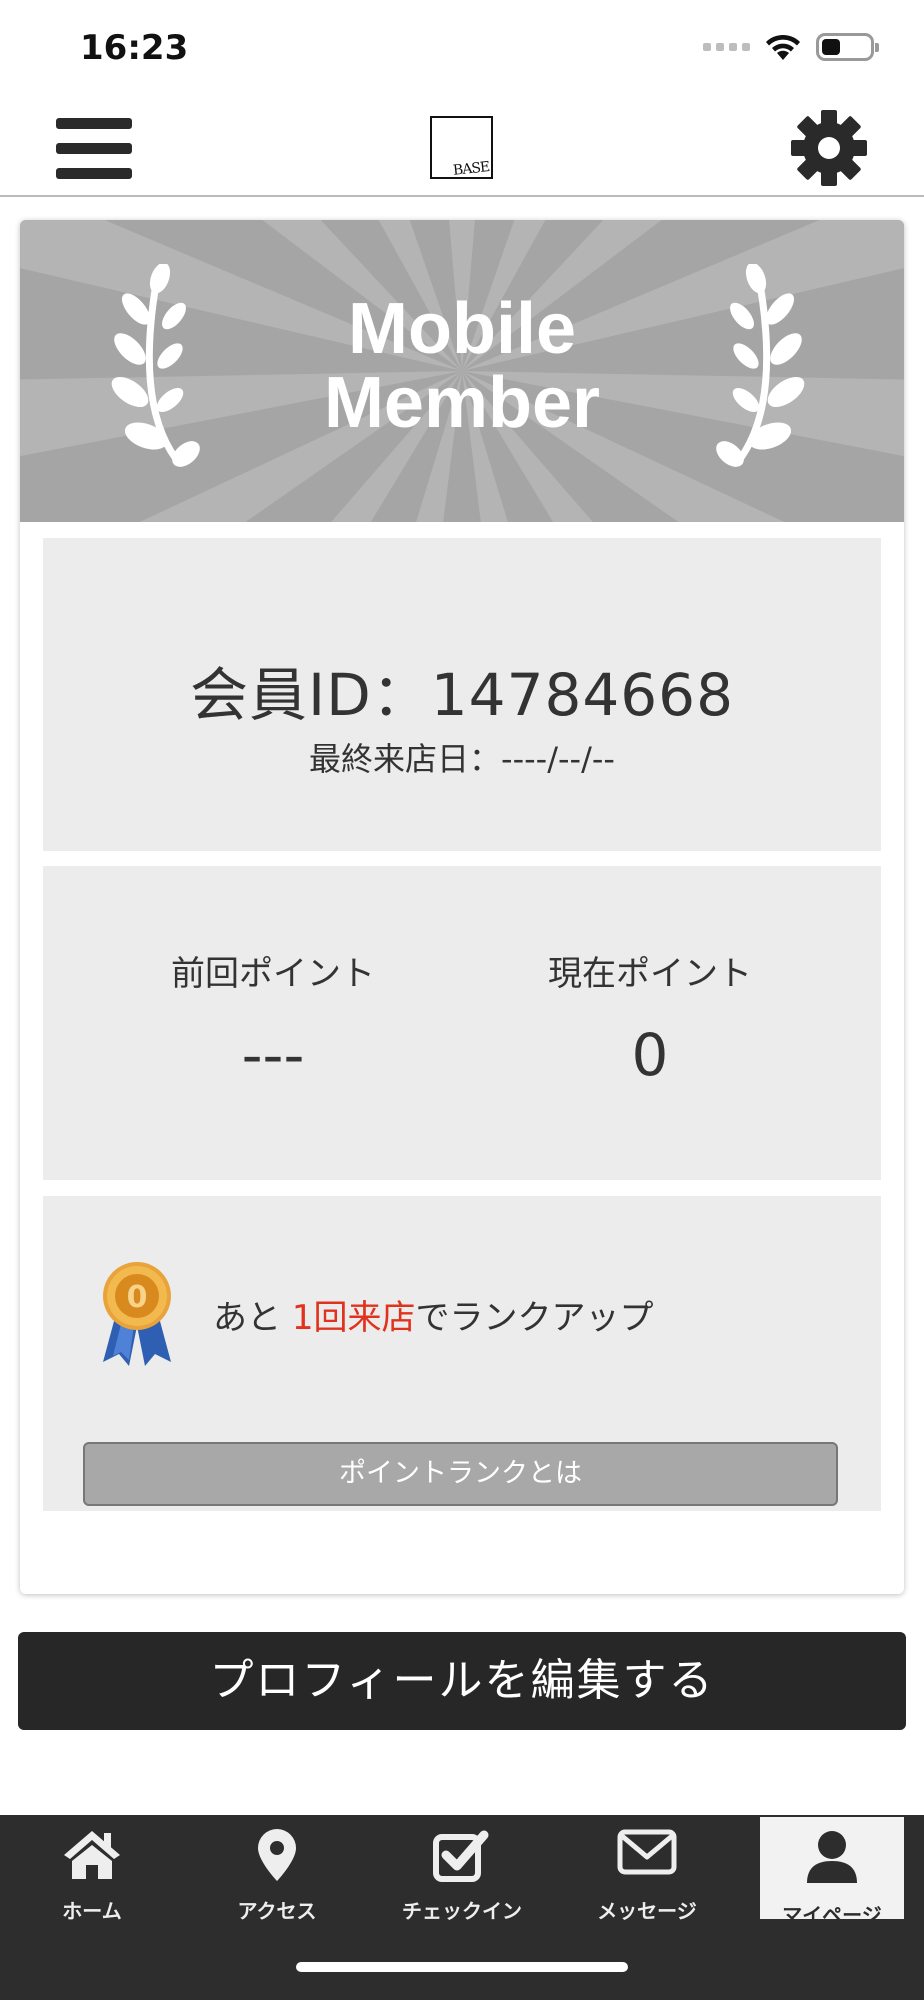 This screenshot has height=2000, width=924. I want to click on point-rank-info-button: ポイントランクとは, so click(460, 1474).